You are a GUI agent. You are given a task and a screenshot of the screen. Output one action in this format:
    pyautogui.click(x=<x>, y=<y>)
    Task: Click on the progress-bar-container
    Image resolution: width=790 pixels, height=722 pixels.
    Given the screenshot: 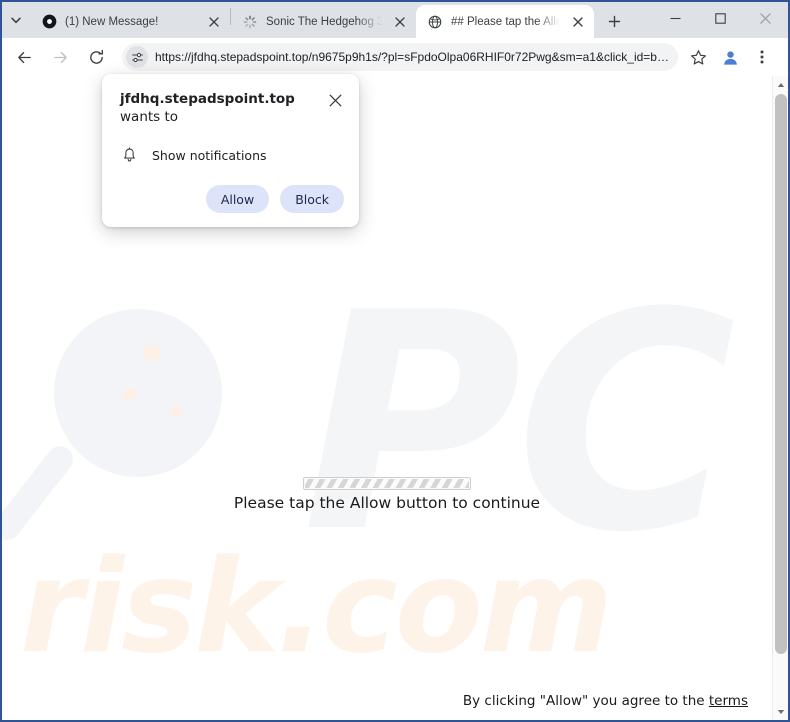 What is the action you would take?
    pyautogui.click(x=387, y=483)
    